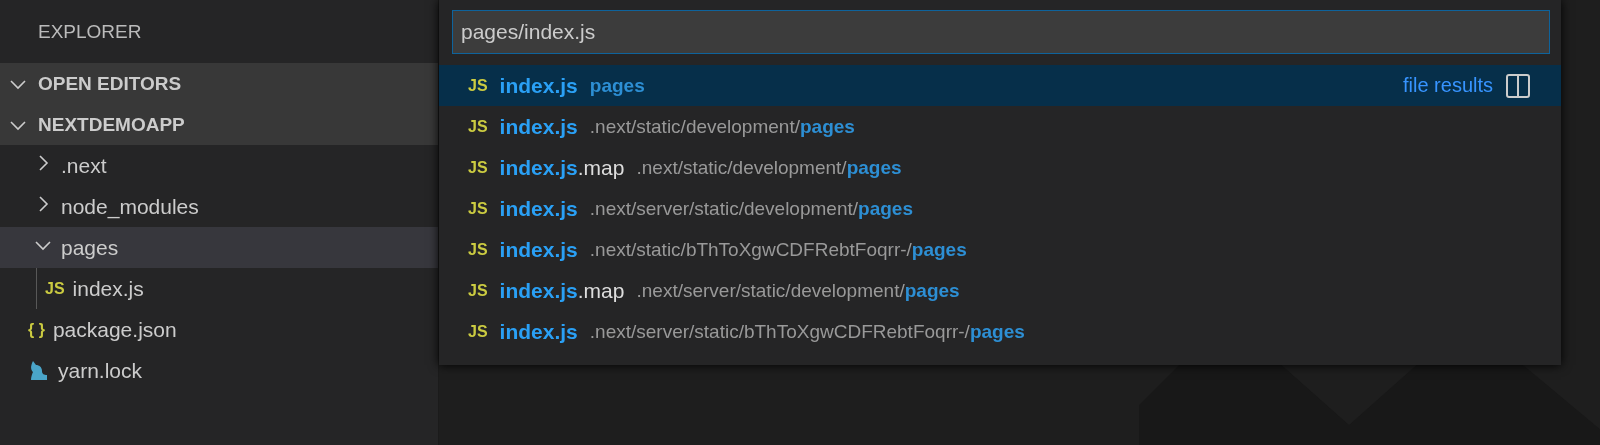 The image size is (1600, 445). I want to click on panel-title: EXPLORER, so click(90, 31).